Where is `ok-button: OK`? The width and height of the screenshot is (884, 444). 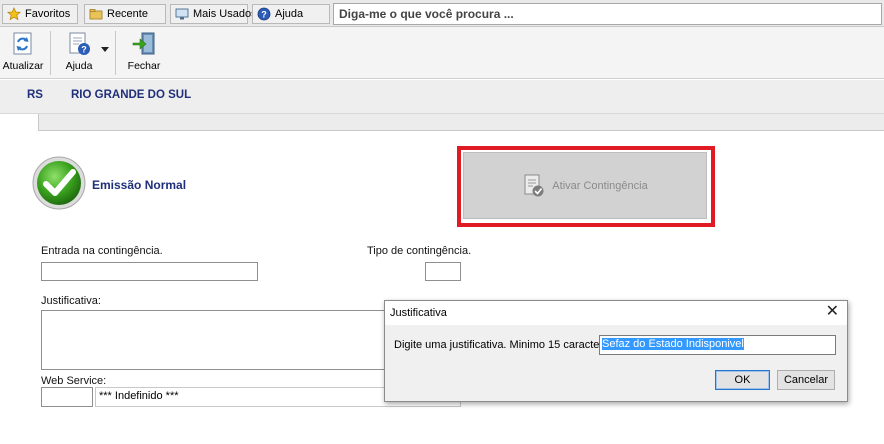
ok-button: OK is located at coordinates (742, 380).